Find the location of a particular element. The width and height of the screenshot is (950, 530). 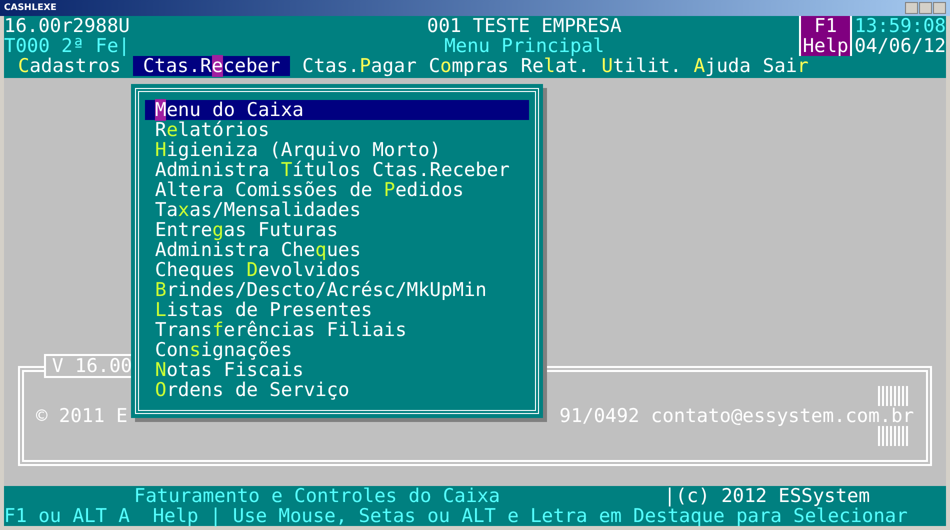

menu-item: Sair is located at coordinates (785, 66).